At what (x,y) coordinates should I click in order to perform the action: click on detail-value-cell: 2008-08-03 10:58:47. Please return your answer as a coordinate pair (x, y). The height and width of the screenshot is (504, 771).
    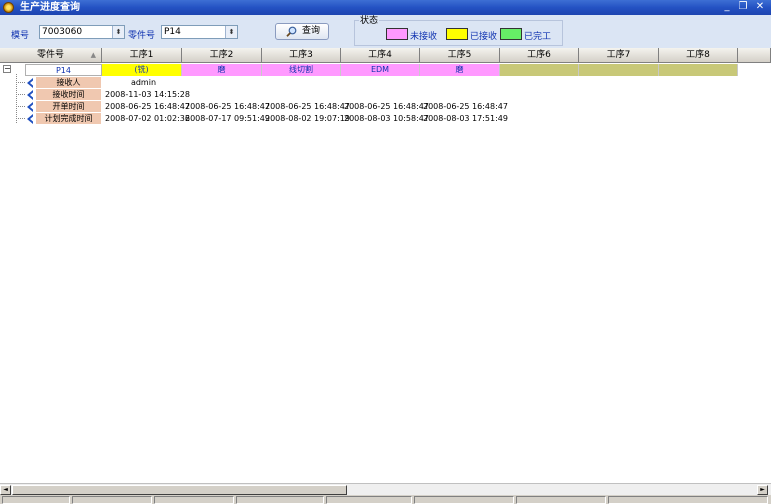
    Looking at the image, I should click on (386, 119).